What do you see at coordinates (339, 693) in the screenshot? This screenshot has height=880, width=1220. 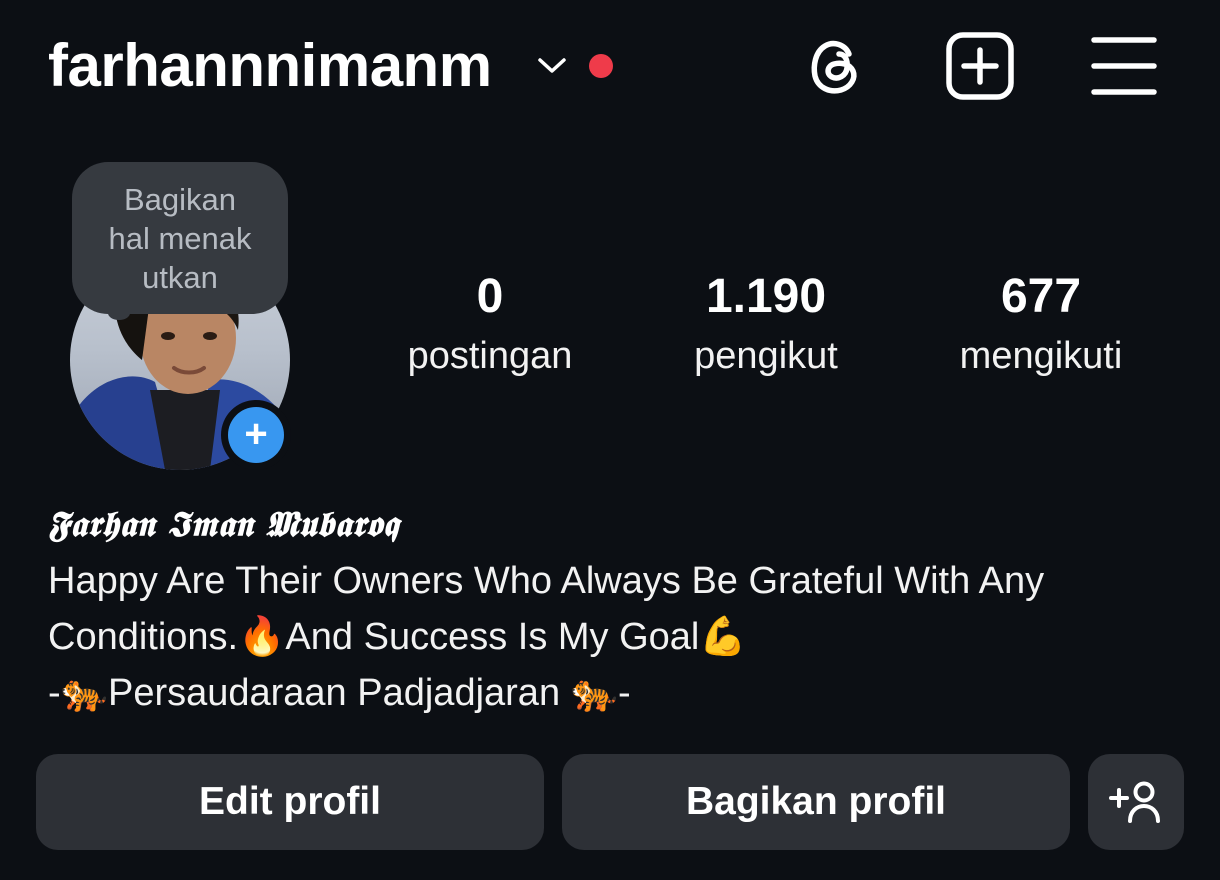 I see `bio-line: -🐅Persaudaraan Padjadjaran 🐅-` at bounding box center [339, 693].